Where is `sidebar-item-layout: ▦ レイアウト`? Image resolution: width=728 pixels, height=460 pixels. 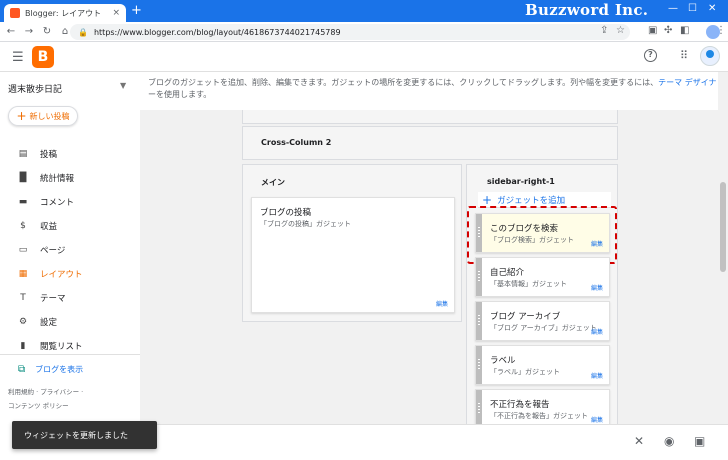 sidebar-item-layout: ▦ レイアウト is located at coordinates (70, 274).